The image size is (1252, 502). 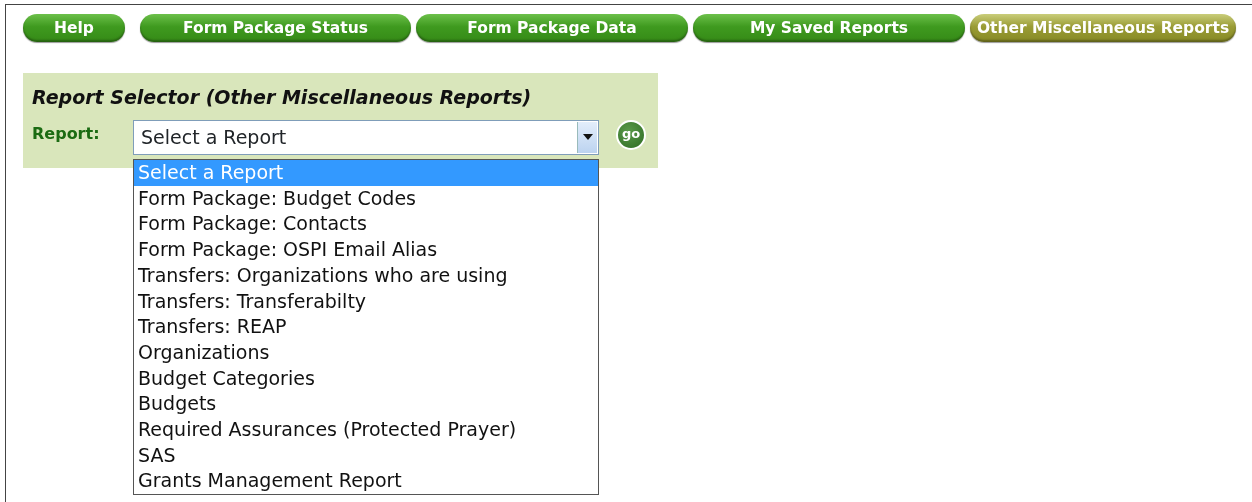 What do you see at coordinates (366, 430) in the screenshot?
I see `dropdown-option: Required Assurances (Protected Prayer)` at bounding box center [366, 430].